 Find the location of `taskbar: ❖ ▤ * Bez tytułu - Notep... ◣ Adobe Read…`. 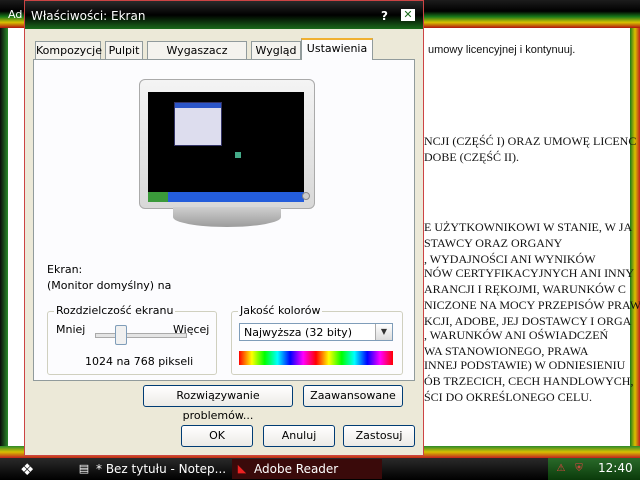

taskbar: ❖ ▤ * Bez tytułu - Notep... ◣ Adobe Read… is located at coordinates (320, 469).